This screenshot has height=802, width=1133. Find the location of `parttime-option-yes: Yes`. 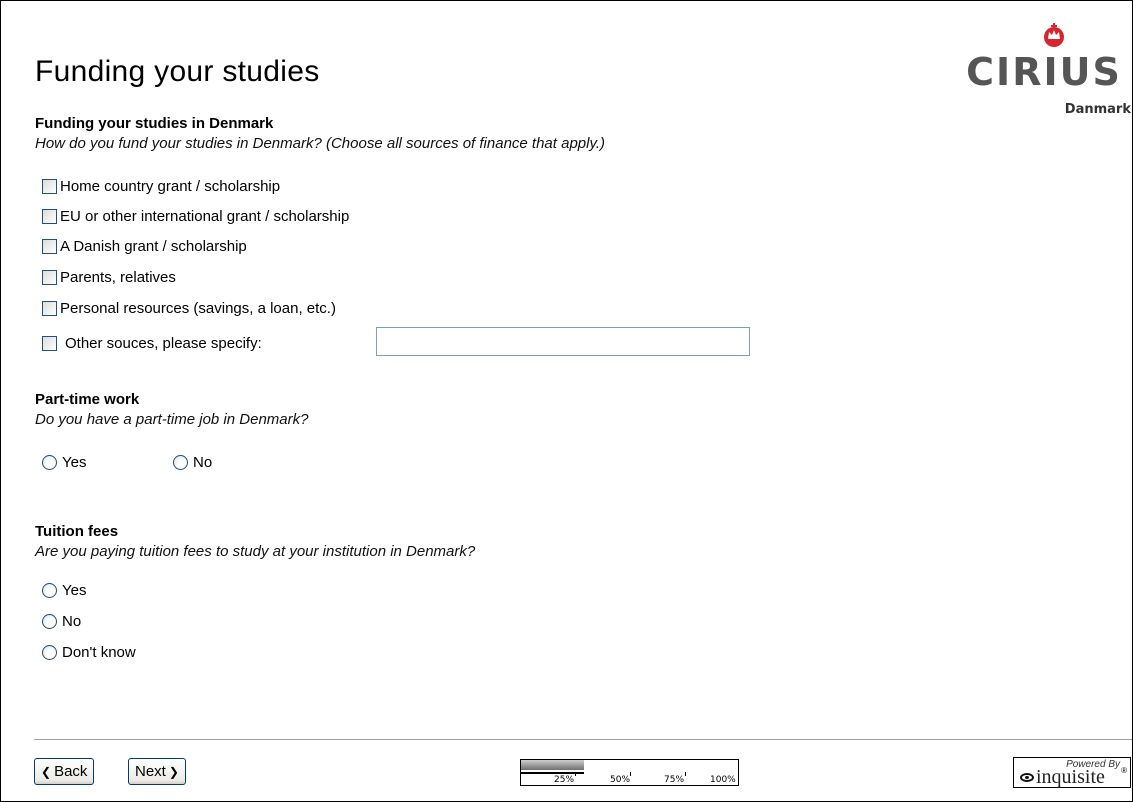

parttime-option-yes: Yes is located at coordinates (64, 462).